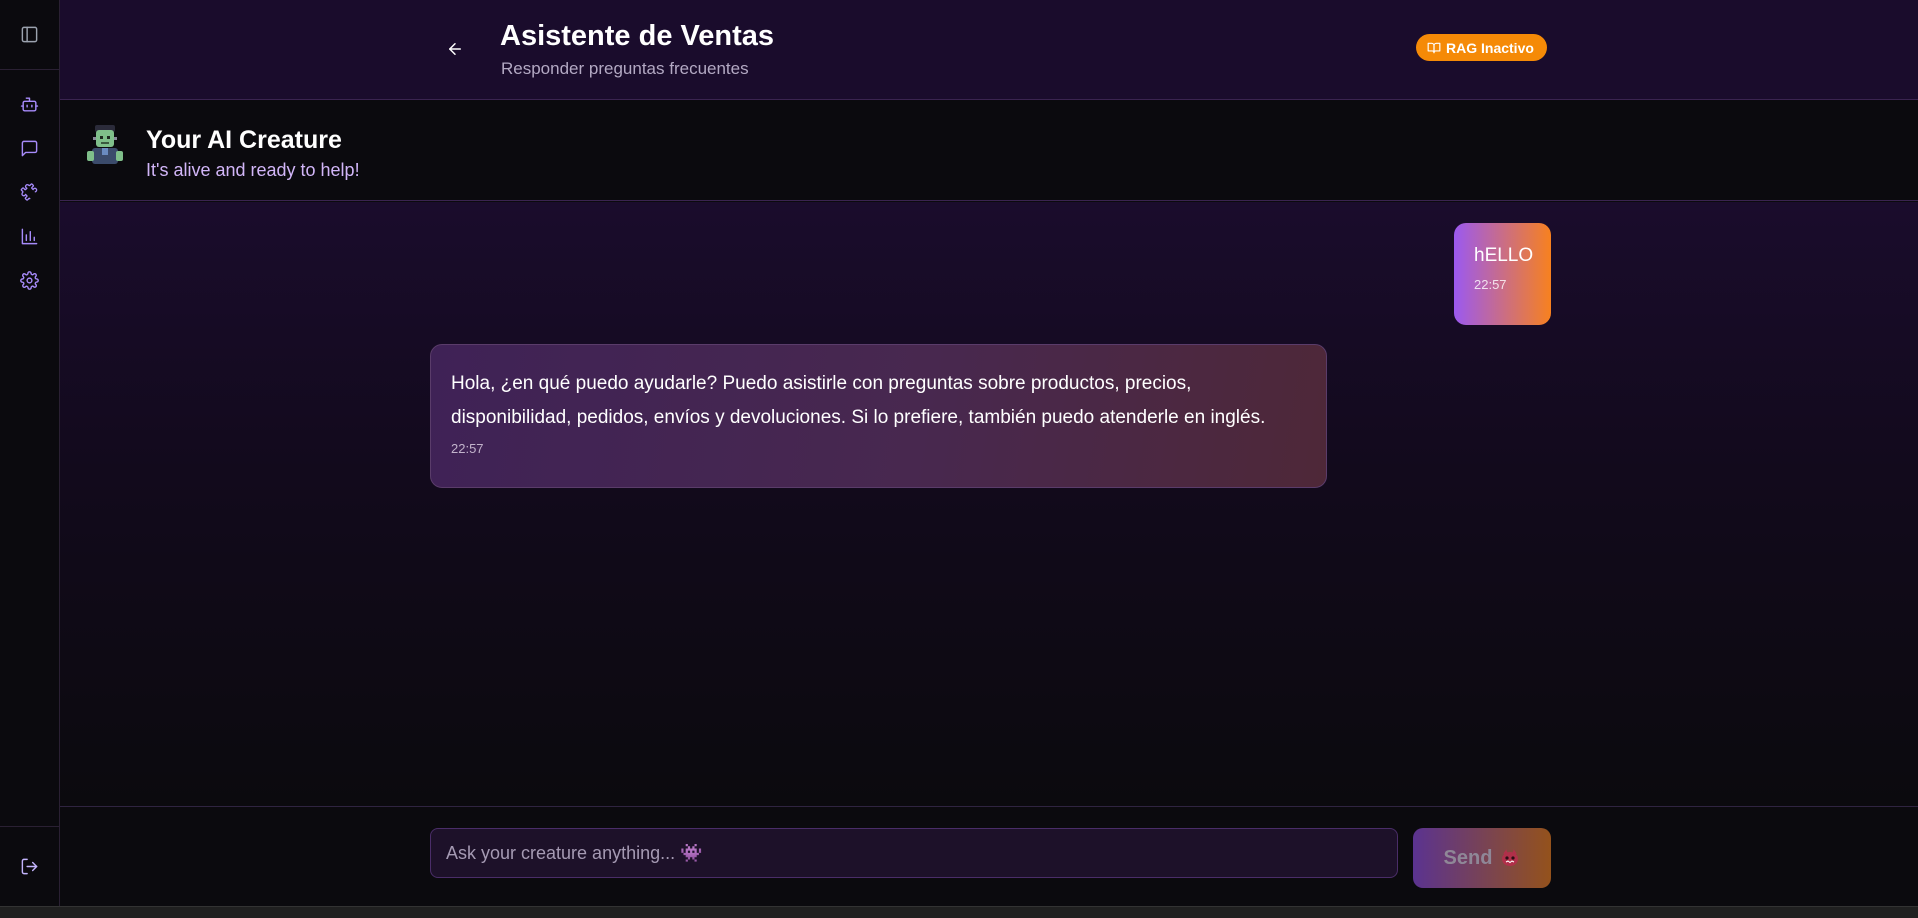 The height and width of the screenshot is (918, 1918). Describe the element at coordinates (105, 144) in the screenshot. I see `frankenstein-avatar-icon` at that location.